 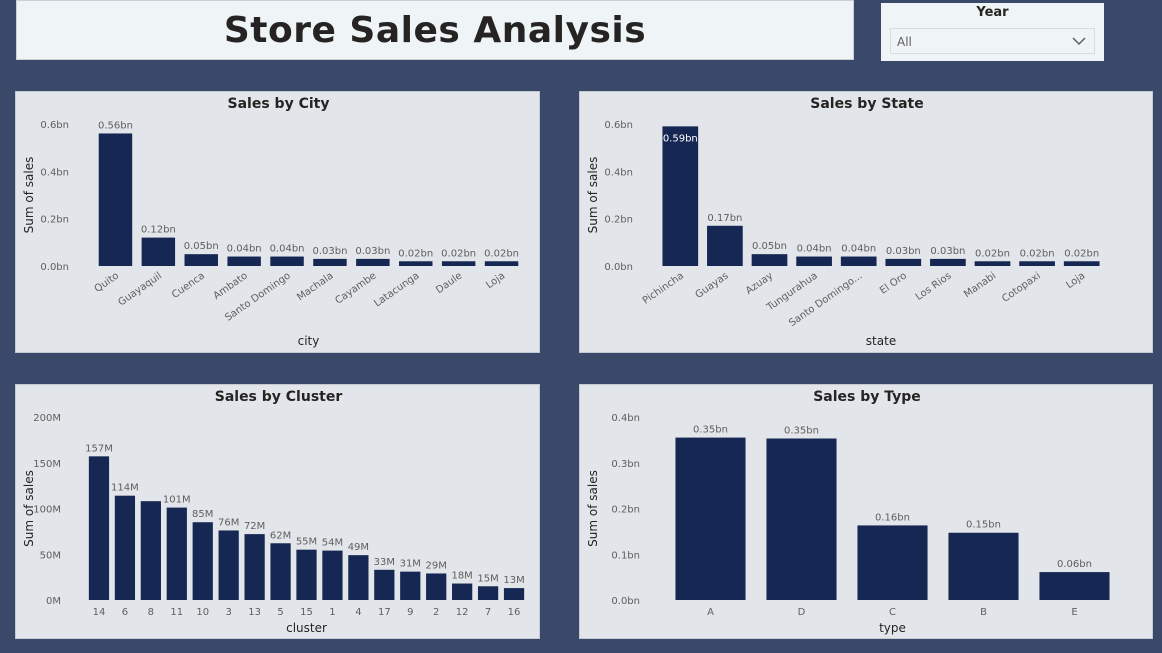 What do you see at coordinates (992, 12) in the screenshot?
I see `year-slicer-label: Year` at bounding box center [992, 12].